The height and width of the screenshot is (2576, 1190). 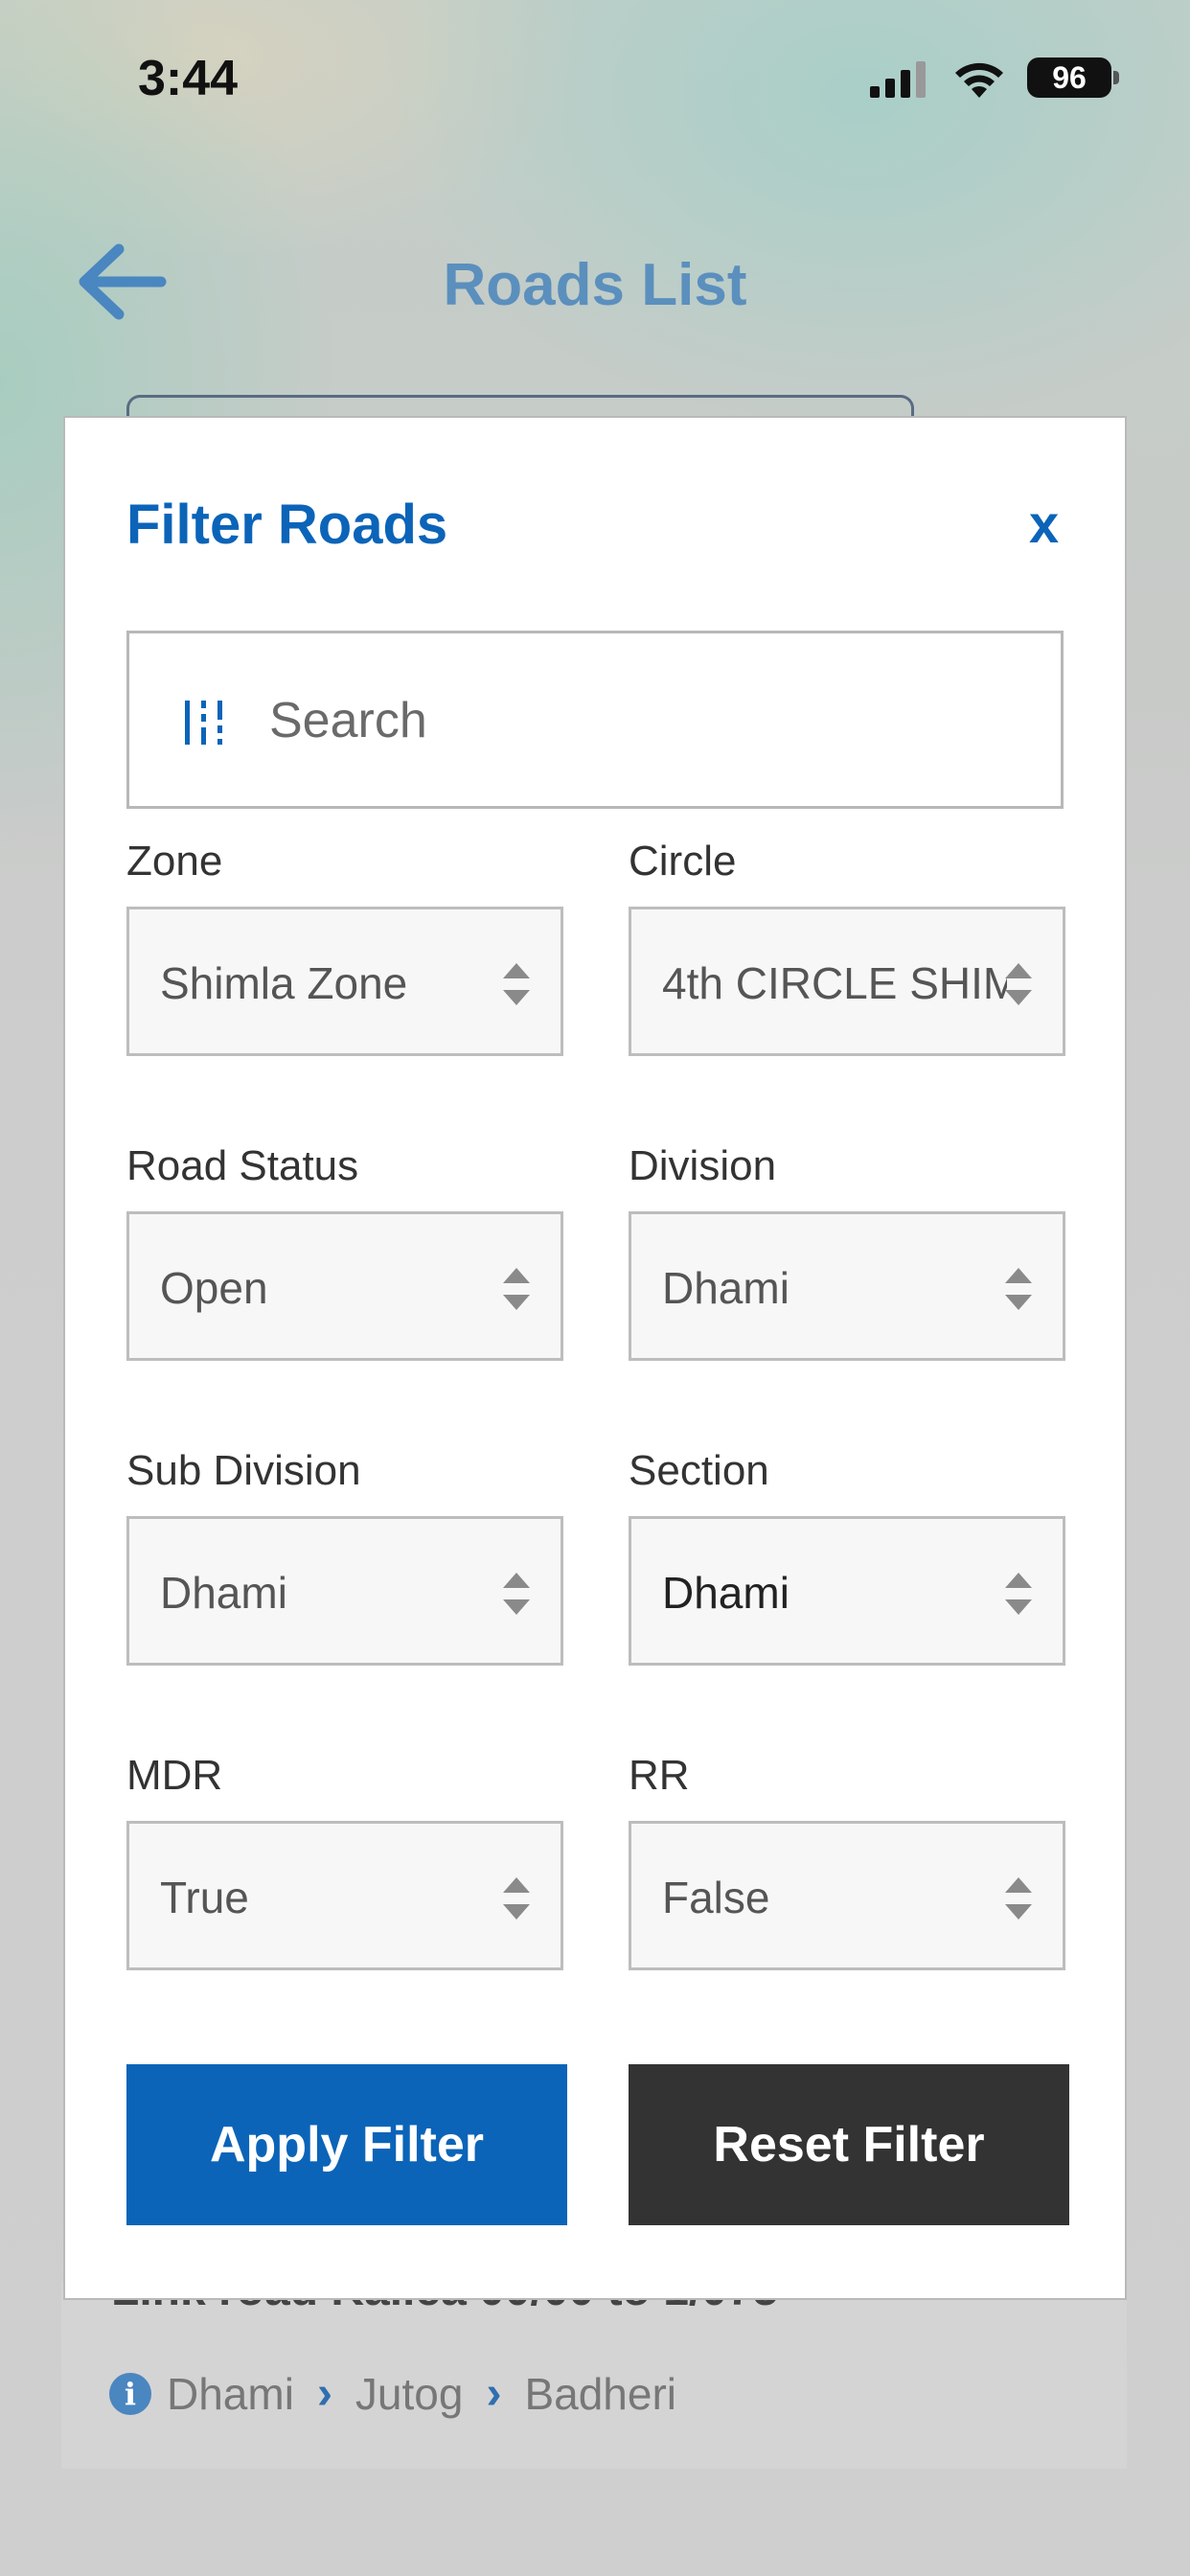 What do you see at coordinates (284, 983) in the screenshot?
I see `zone-value: Shimla Zone` at bounding box center [284, 983].